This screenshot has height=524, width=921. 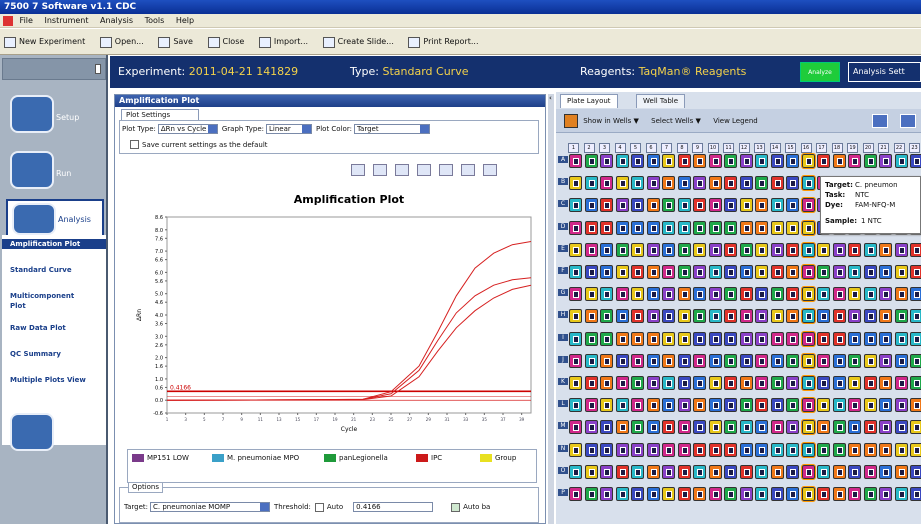 What do you see at coordinates (884, 72) in the screenshot?
I see `analysis-settings-button: Analysis Sett` at bounding box center [884, 72].